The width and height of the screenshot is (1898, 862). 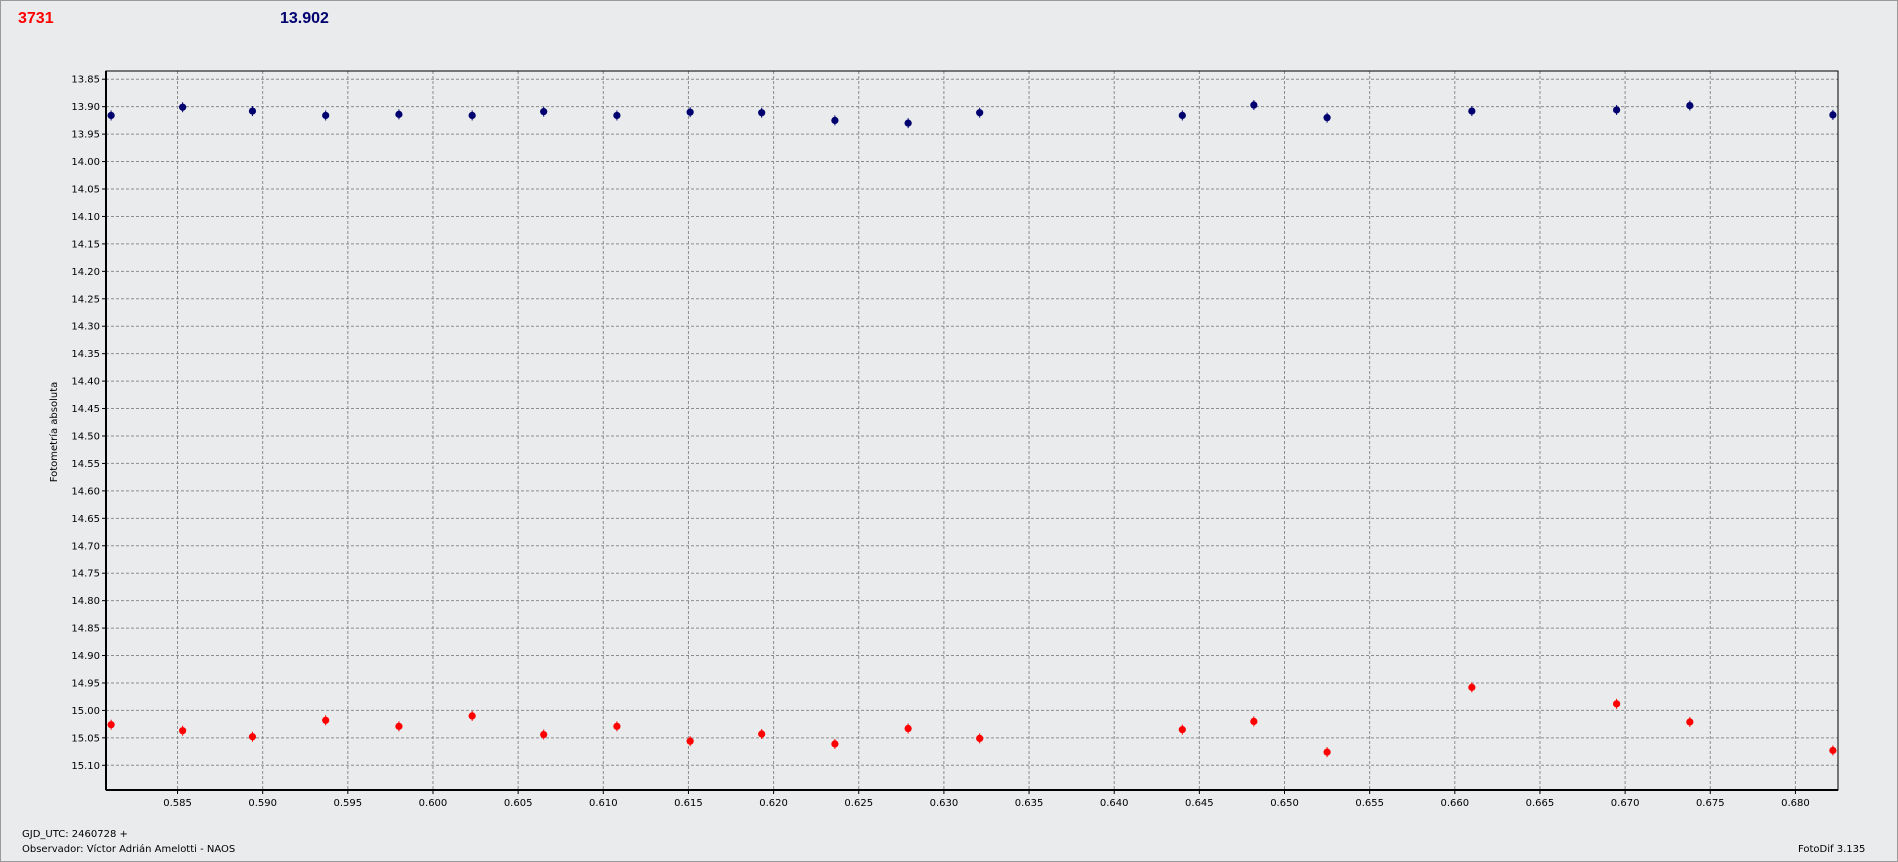 What do you see at coordinates (85, 601) in the screenshot?
I see `y-tick-label: 14.80` at bounding box center [85, 601].